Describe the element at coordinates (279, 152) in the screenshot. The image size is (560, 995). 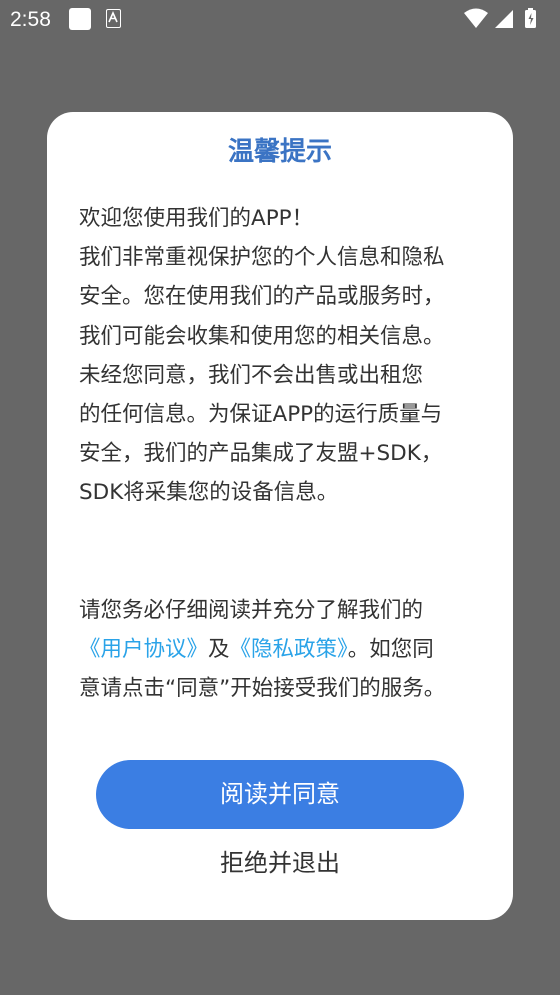
I see `dialog-title: 温馨提示` at that location.